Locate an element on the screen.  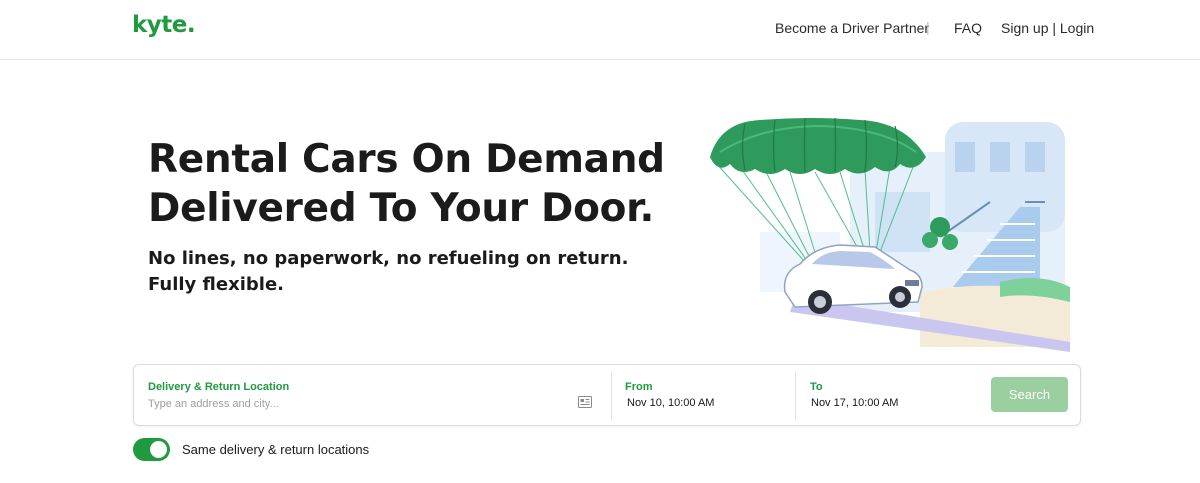
nav-faq: FAQ is located at coordinates (968, 28).